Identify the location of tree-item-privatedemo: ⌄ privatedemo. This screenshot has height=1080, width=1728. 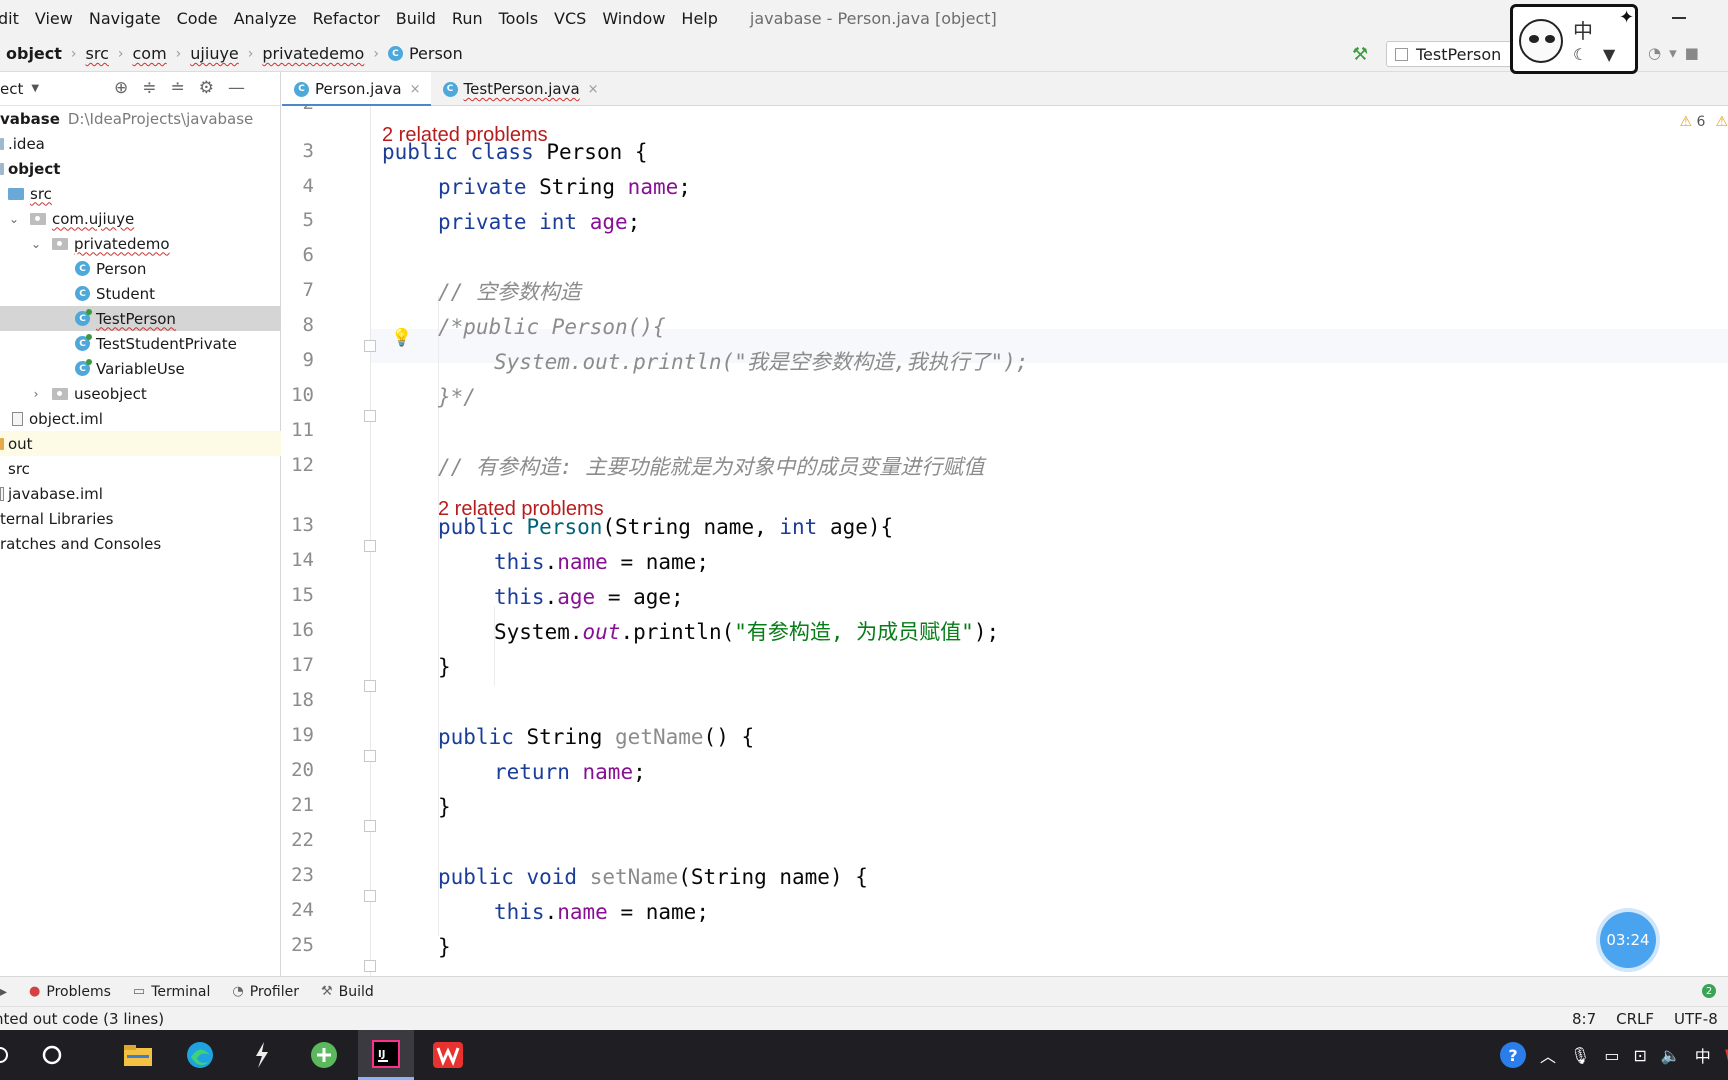
(140, 243).